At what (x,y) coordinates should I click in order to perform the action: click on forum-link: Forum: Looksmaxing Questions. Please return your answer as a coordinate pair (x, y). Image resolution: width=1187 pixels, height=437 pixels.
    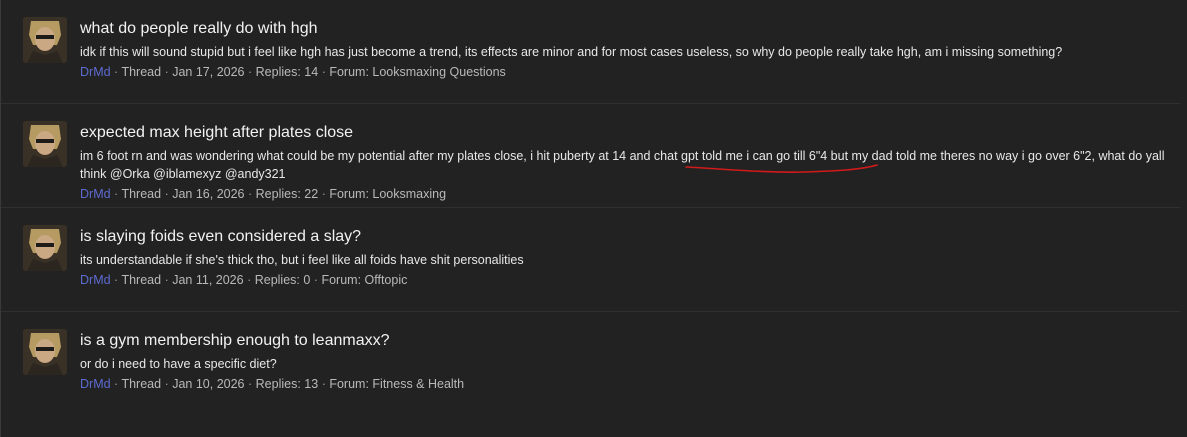
    Looking at the image, I should click on (417, 72).